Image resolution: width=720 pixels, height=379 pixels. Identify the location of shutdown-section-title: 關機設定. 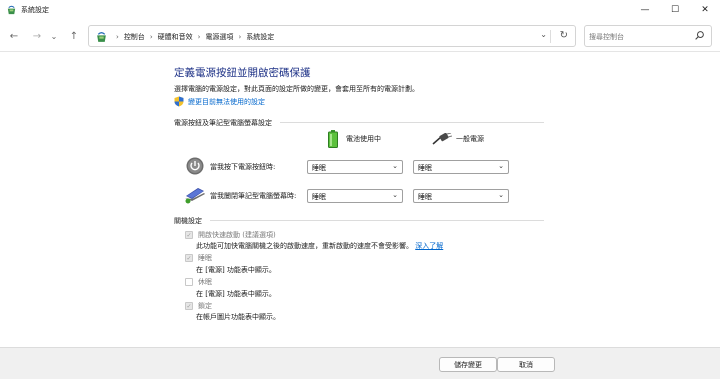
(188, 221).